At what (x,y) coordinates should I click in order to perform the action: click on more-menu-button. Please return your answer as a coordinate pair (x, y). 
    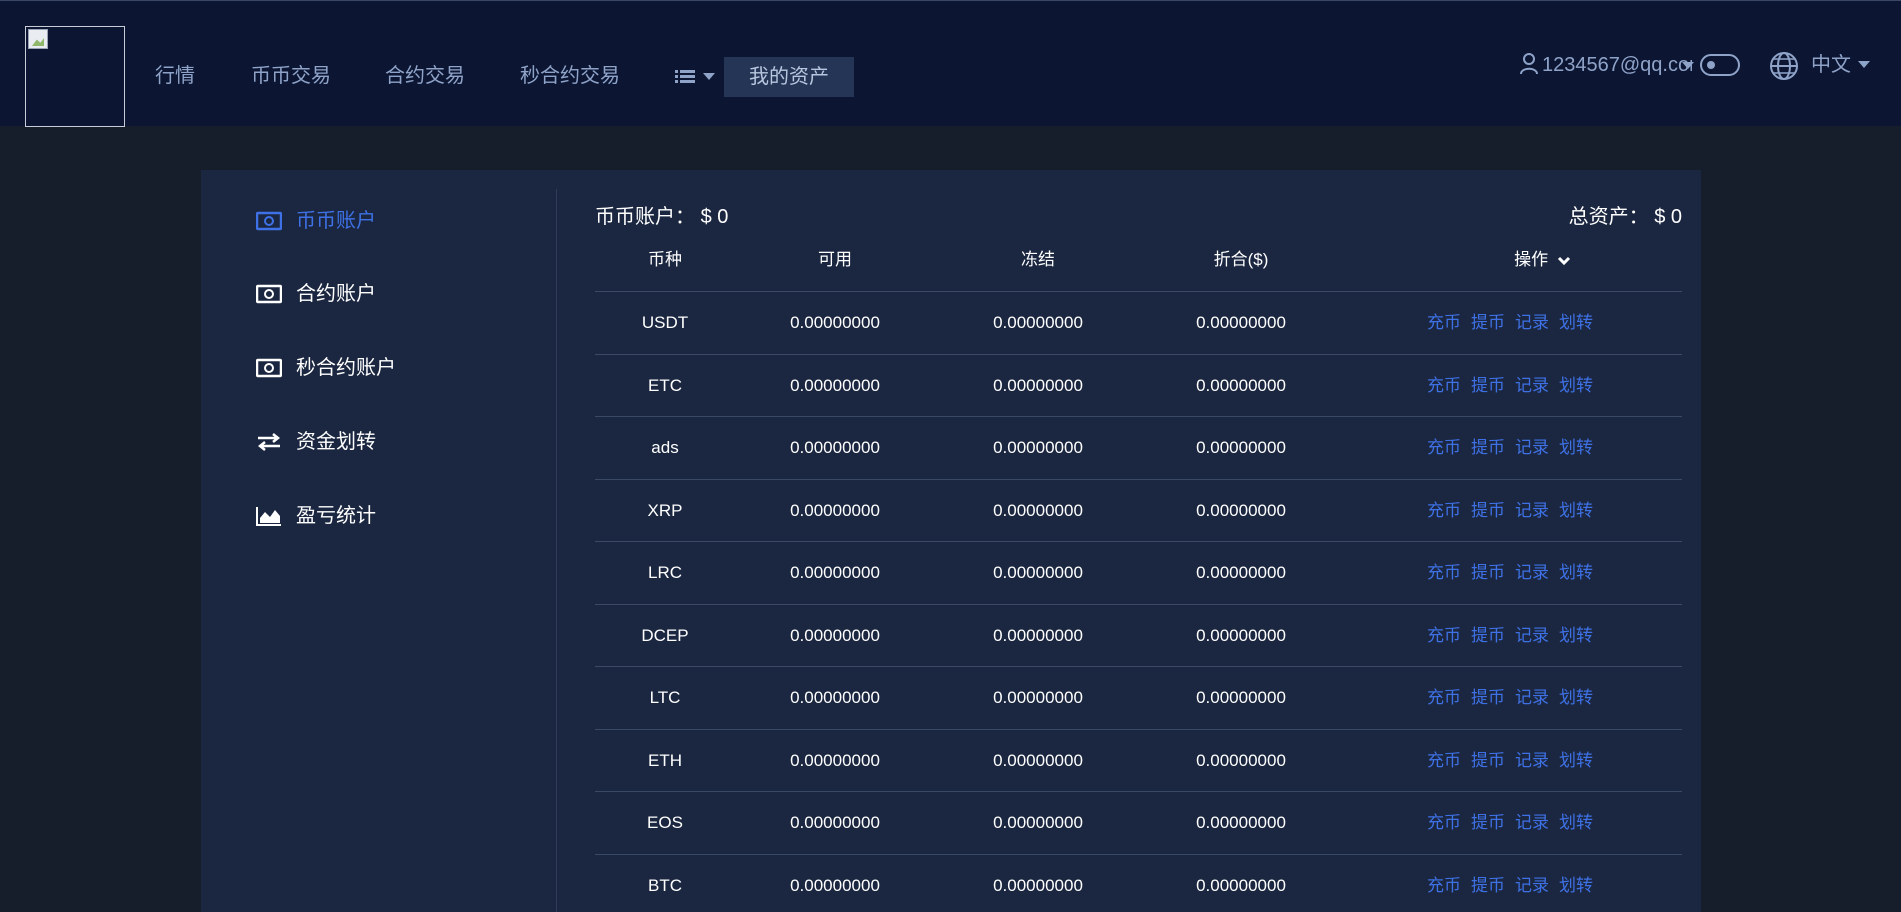
    Looking at the image, I should click on (696, 76).